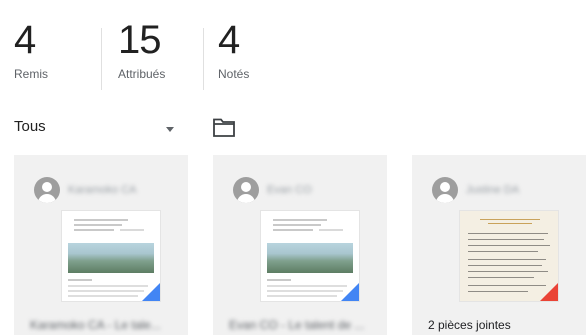  Describe the element at coordinates (229, 40) in the screenshot. I see `stat-graded-count: 4` at that location.